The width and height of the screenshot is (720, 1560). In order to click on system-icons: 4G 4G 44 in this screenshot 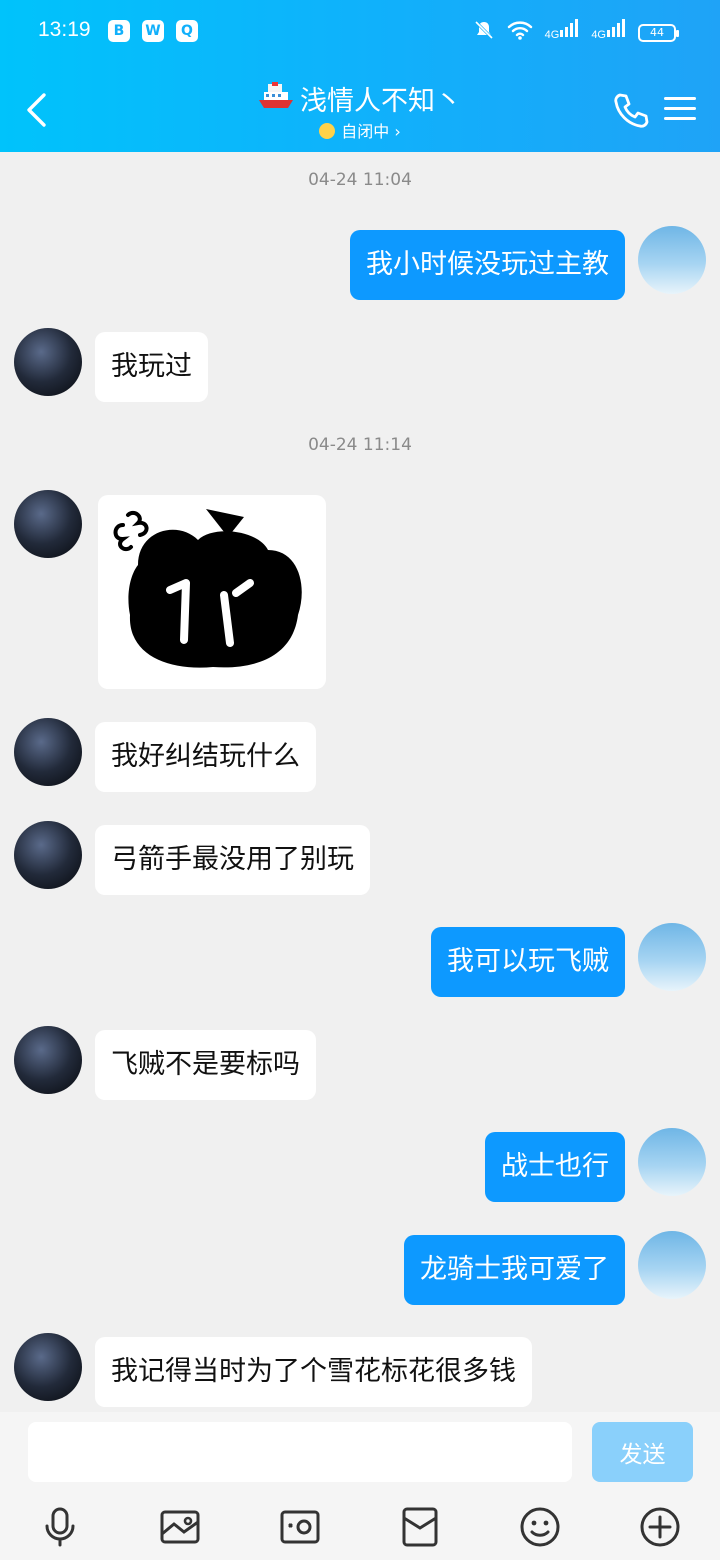, I will do `click(576, 32)`.